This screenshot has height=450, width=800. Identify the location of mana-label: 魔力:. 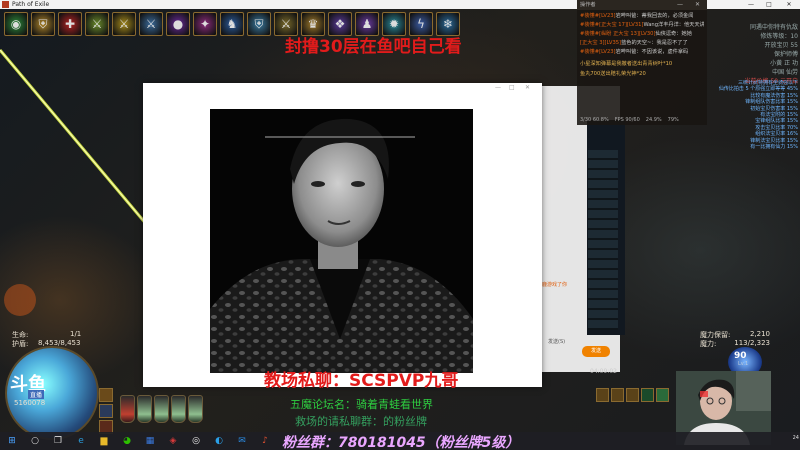
(708, 344).